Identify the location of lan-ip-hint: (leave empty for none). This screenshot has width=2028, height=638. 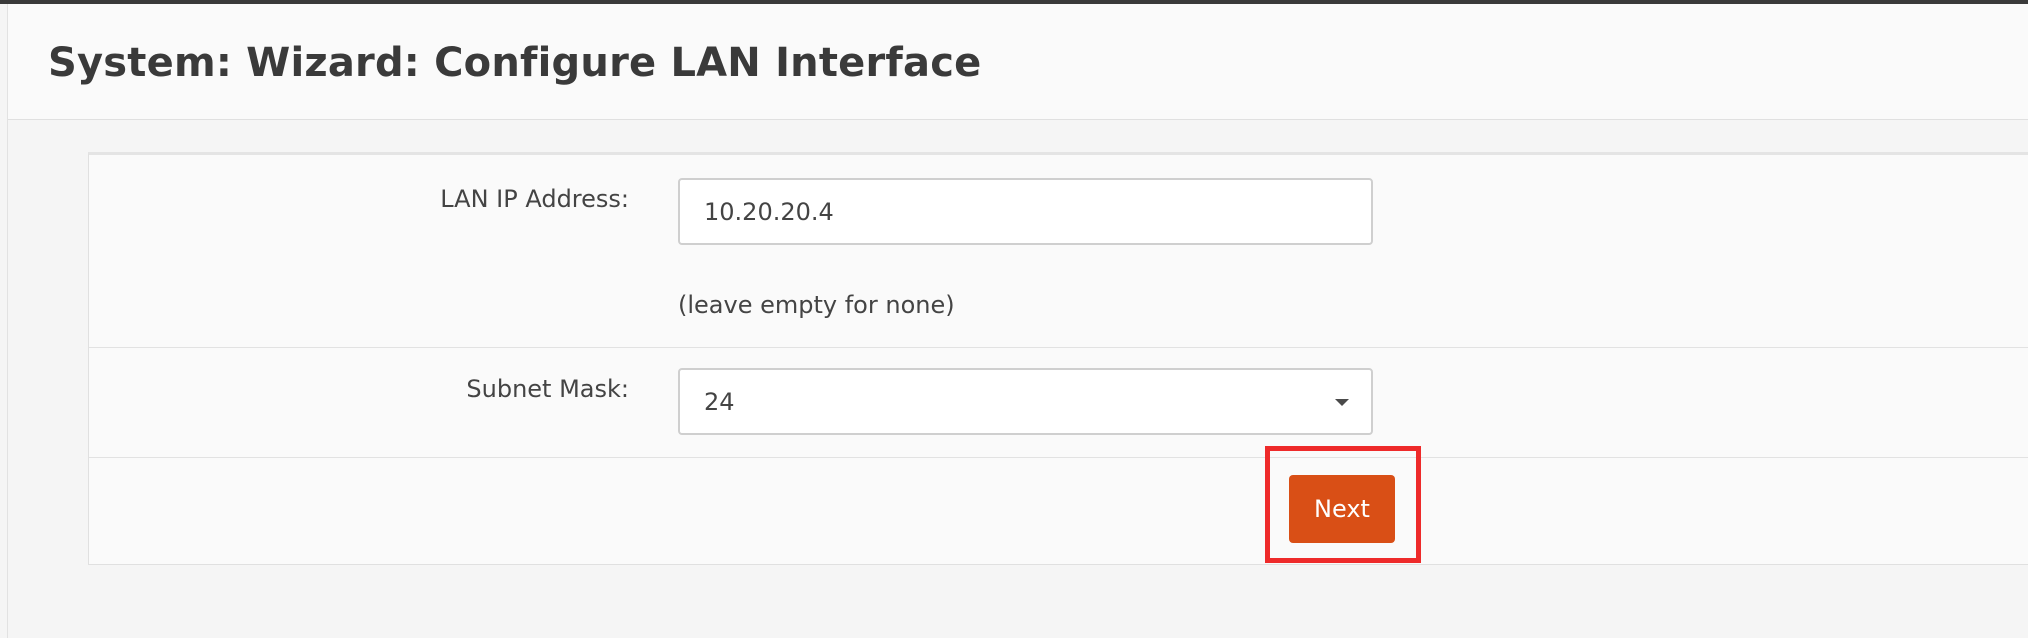
(816, 305).